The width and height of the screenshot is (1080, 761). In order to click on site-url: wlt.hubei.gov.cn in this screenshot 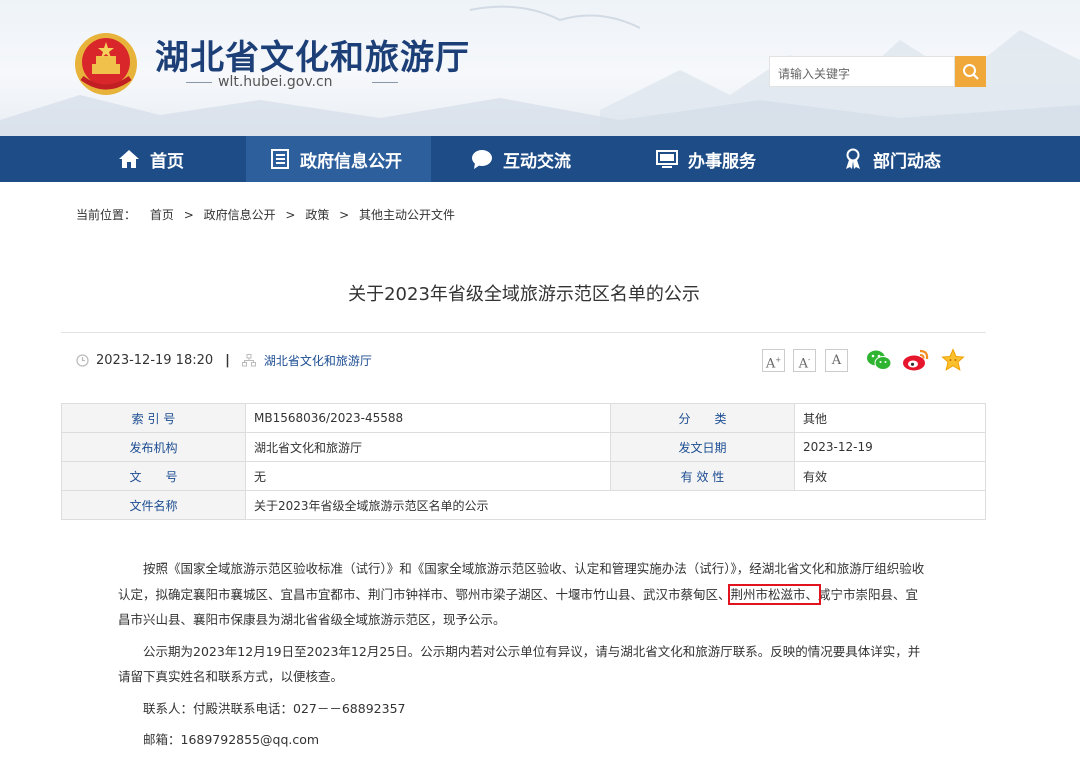, I will do `click(275, 82)`.